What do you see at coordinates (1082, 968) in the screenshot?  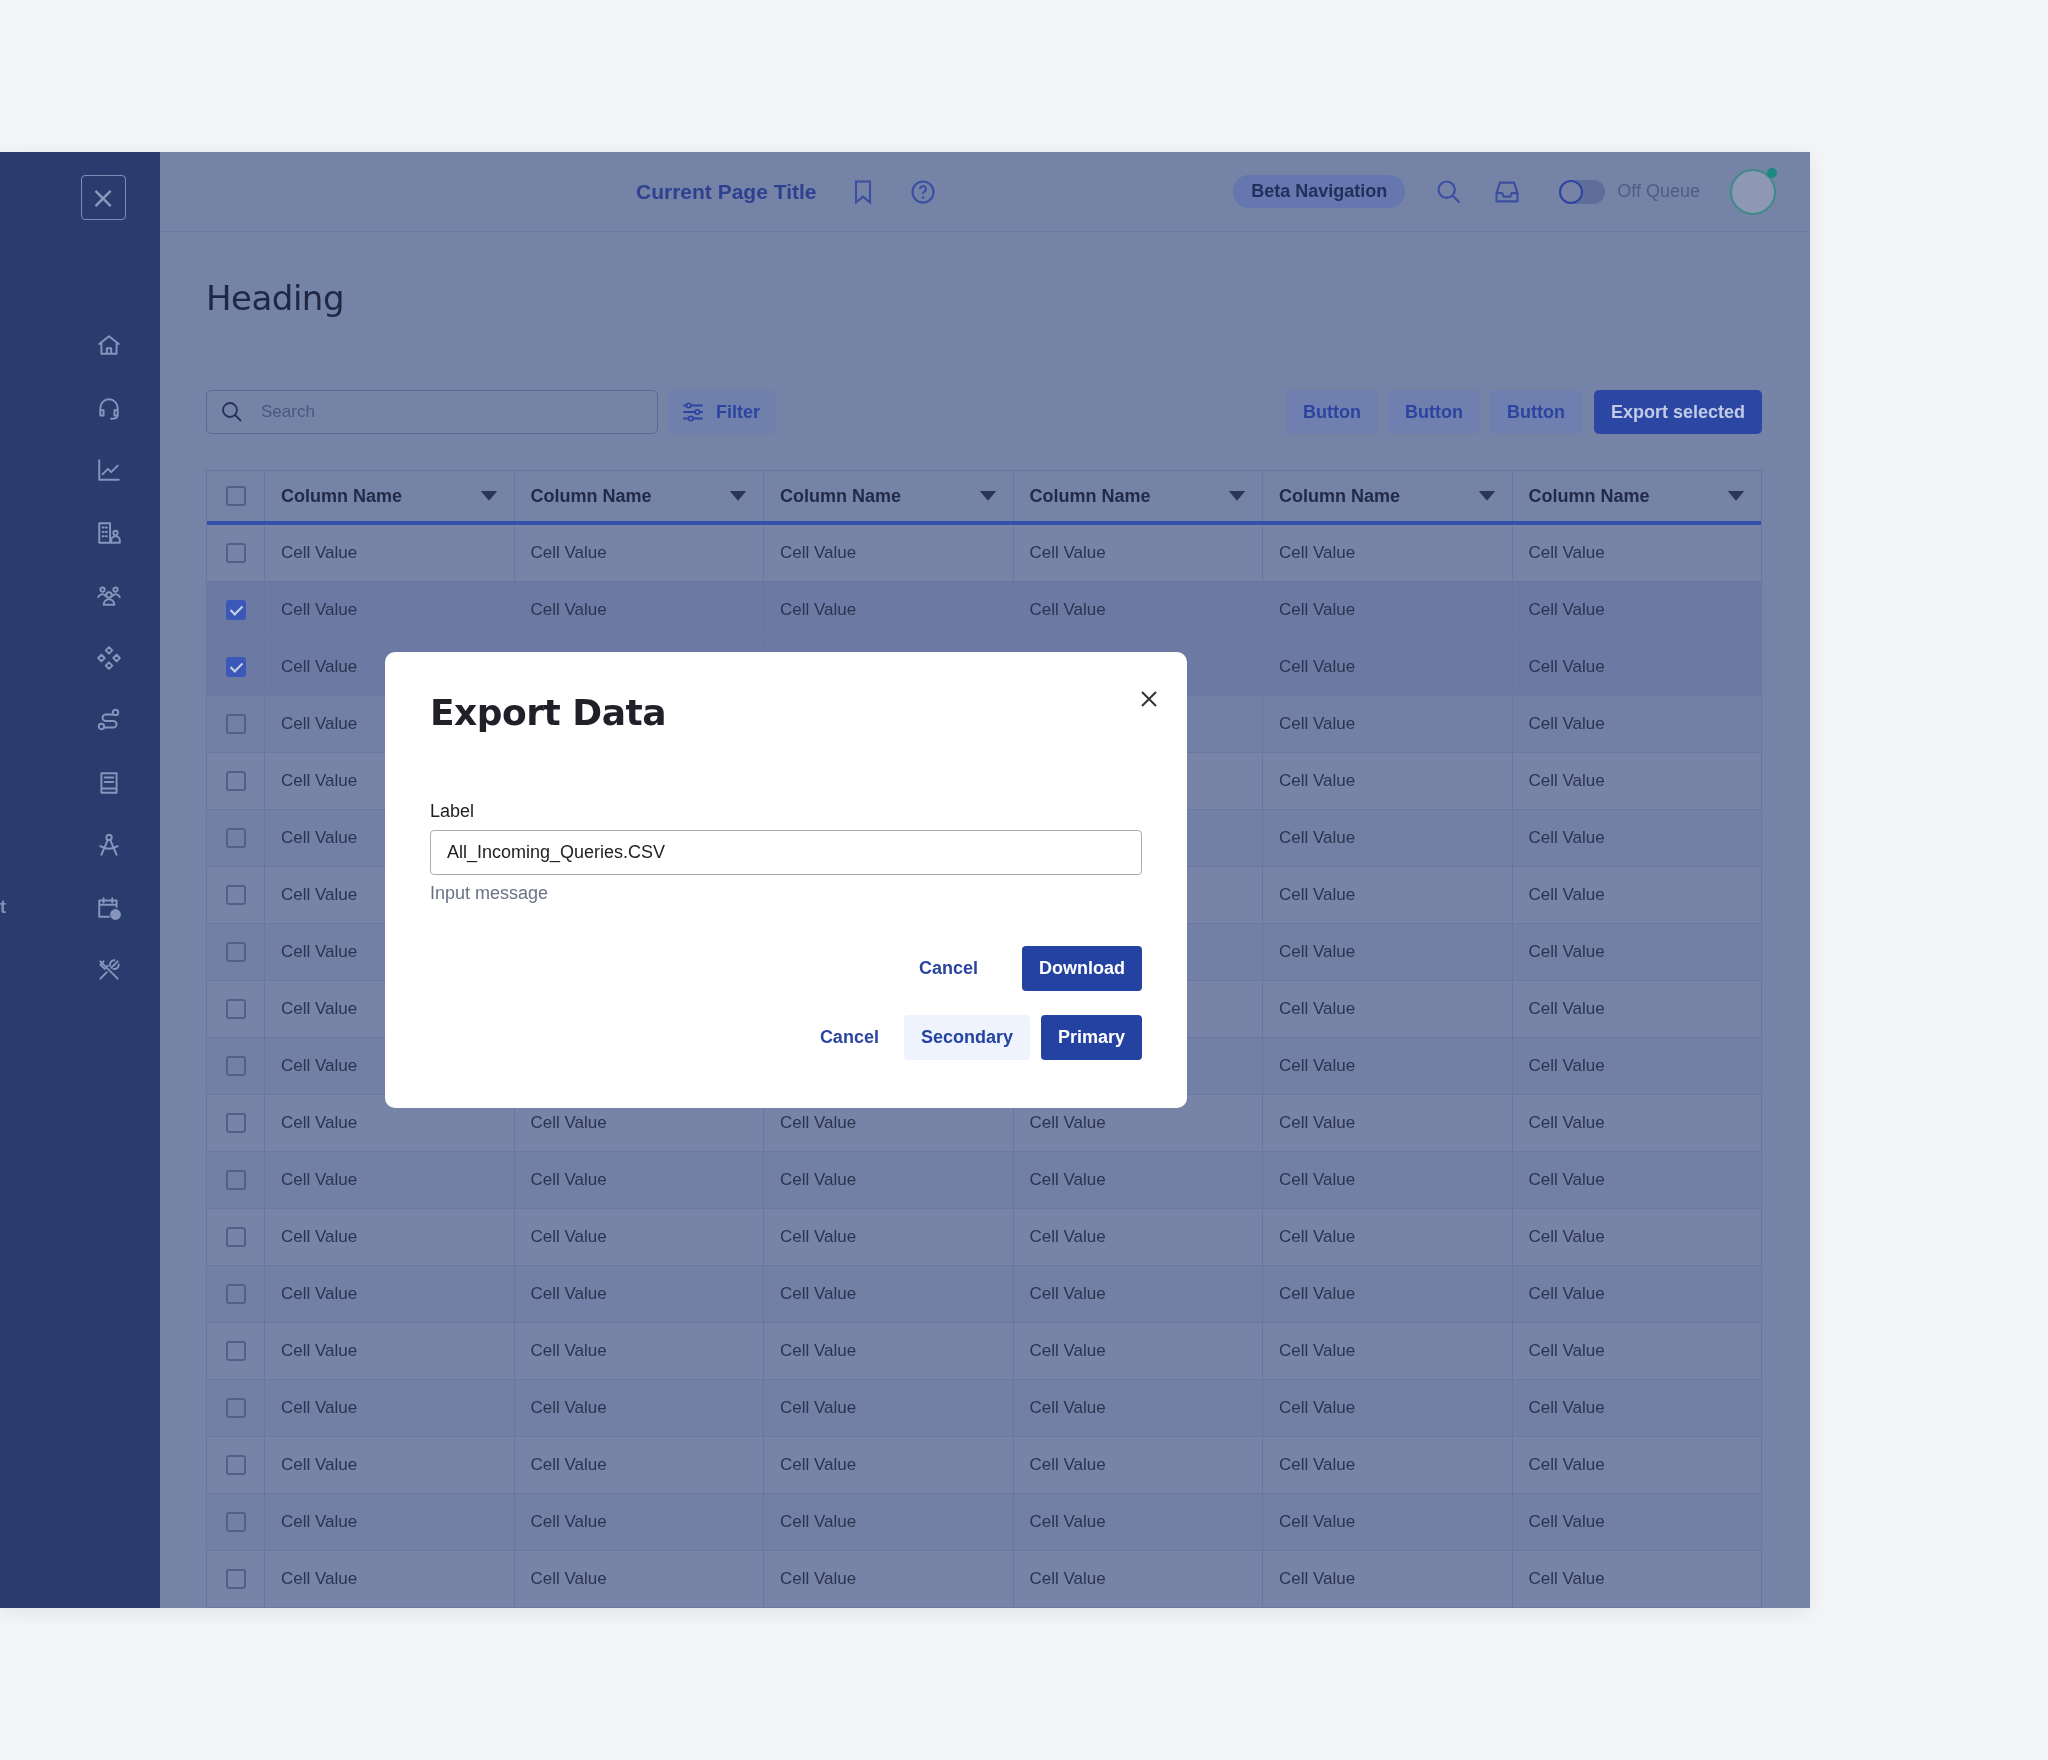 I see `primary-button: Download` at bounding box center [1082, 968].